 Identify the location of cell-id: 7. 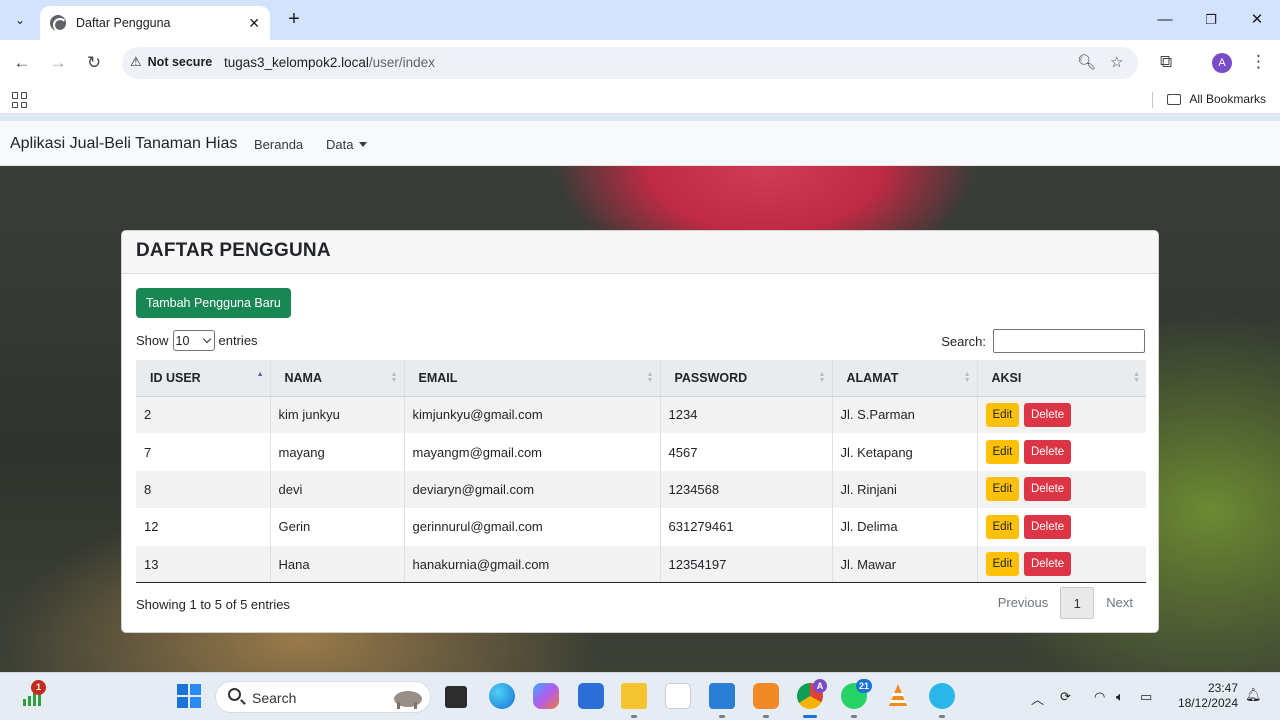
(203, 452).